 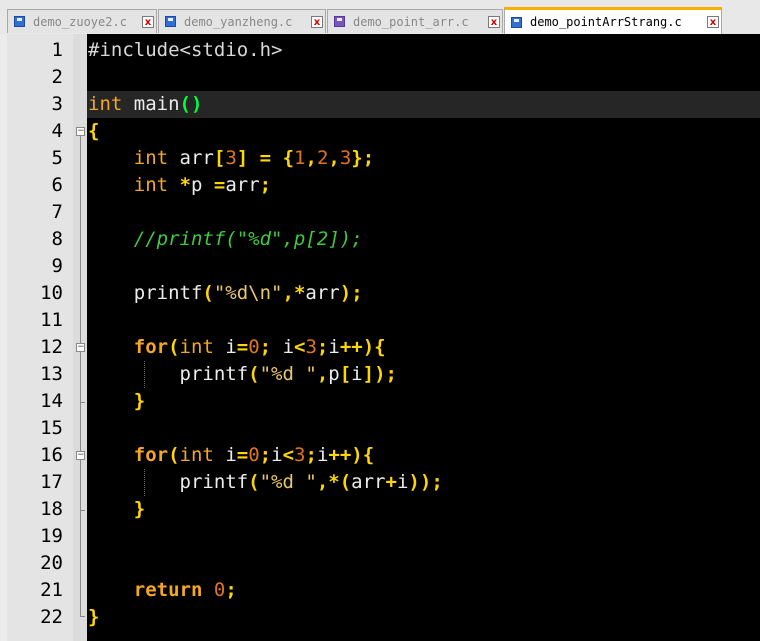 I want to click on string-literal: "%d\n", so click(x=248, y=293).